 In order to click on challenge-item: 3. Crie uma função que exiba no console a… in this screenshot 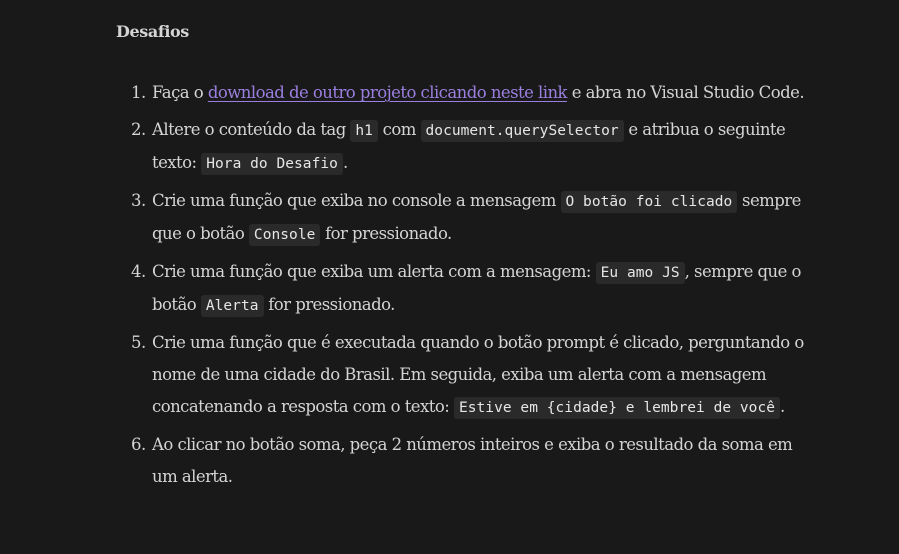, I will do `click(471, 218)`.